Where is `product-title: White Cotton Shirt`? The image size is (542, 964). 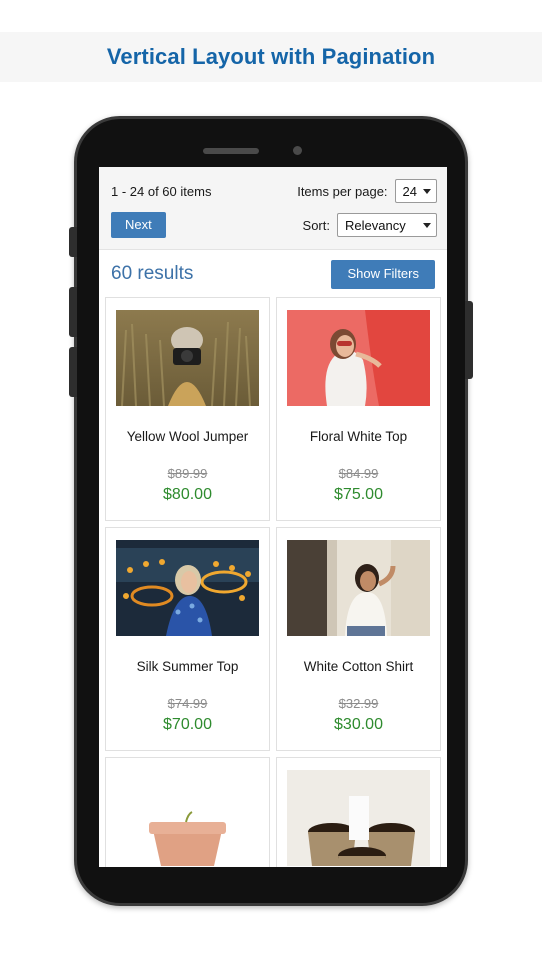 product-title: White Cotton Shirt is located at coordinates (358, 666).